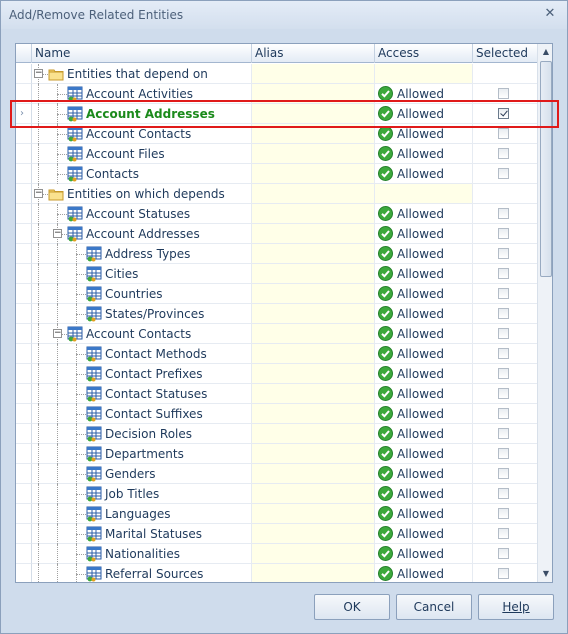  I want to click on table-row: States/Provinces Allowed, so click(276, 314).